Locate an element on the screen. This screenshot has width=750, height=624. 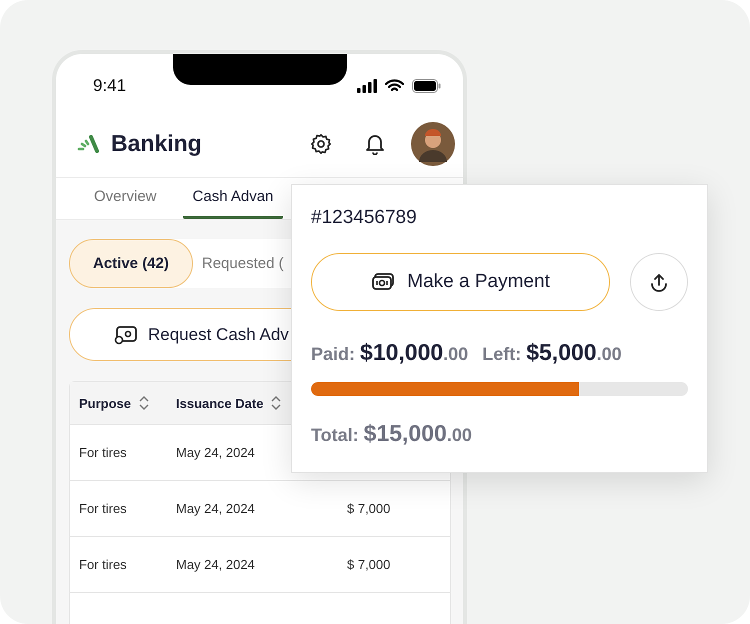
paid-amount: Paid: $10,000.00 is located at coordinates (389, 352).